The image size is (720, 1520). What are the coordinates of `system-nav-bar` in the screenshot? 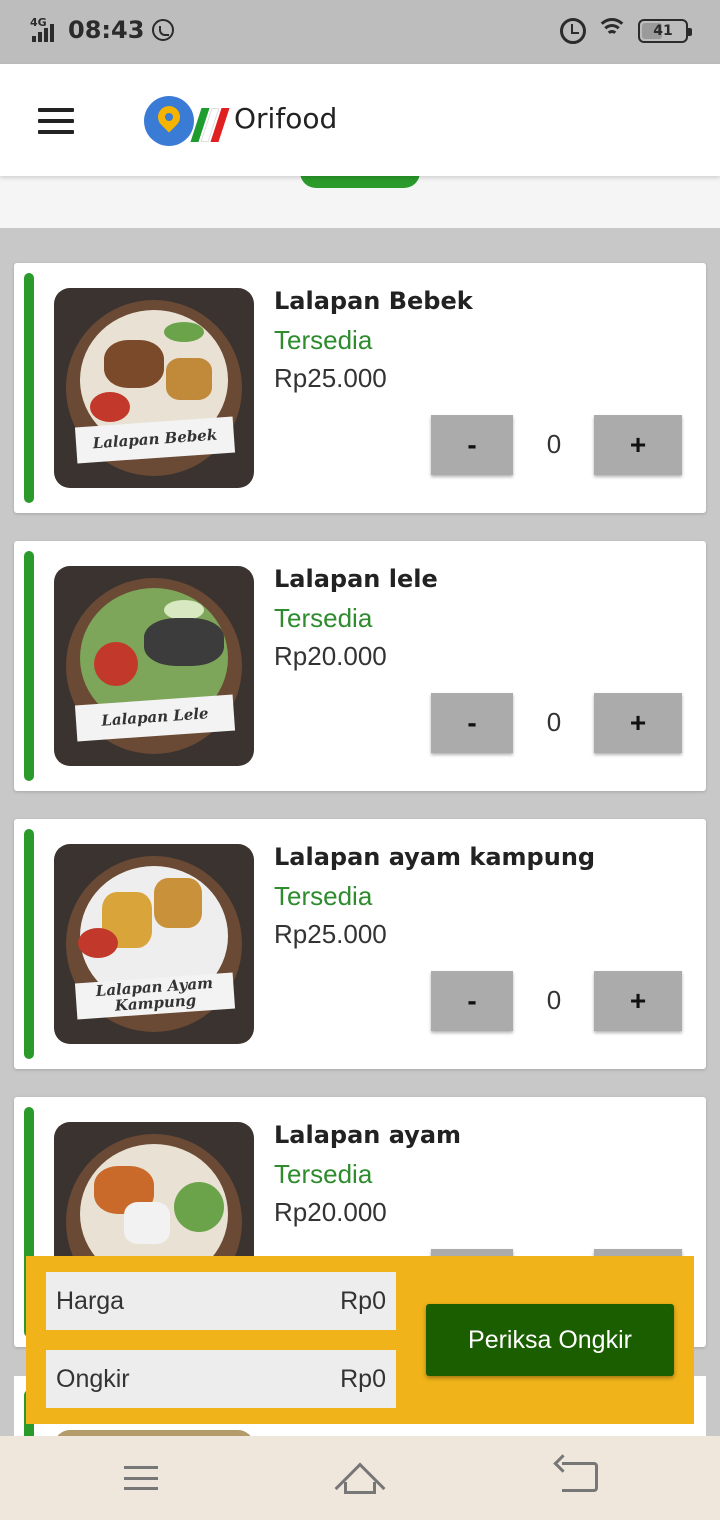 It's located at (360, 1478).